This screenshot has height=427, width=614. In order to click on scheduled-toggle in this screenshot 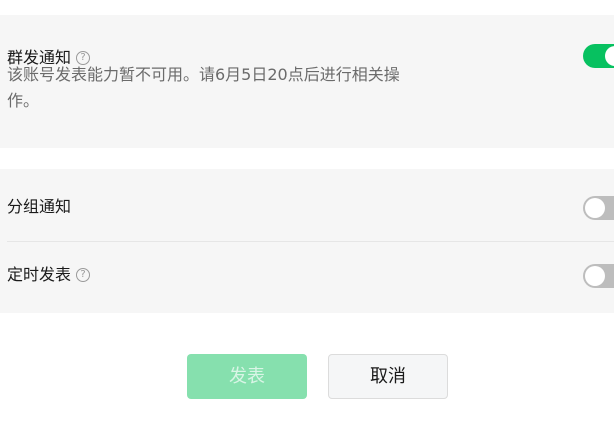, I will do `click(598, 276)`.